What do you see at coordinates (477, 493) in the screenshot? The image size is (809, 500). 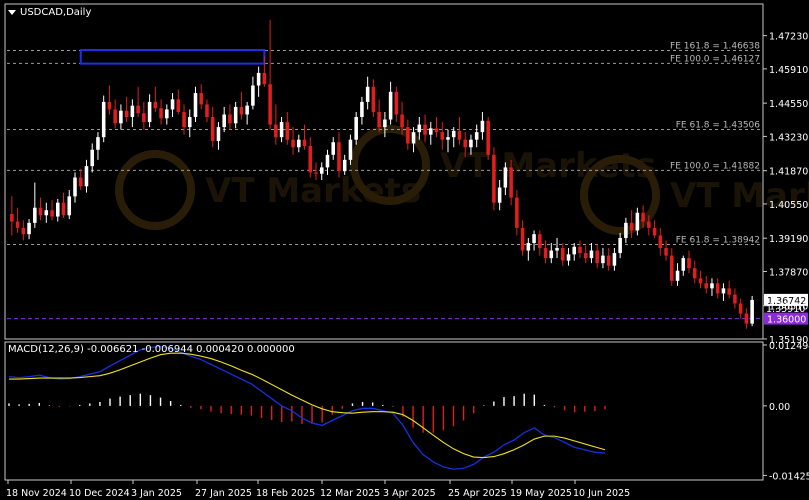 I see `time-tick-label: 25 Apr 2025` at bounding box center [477, 493].